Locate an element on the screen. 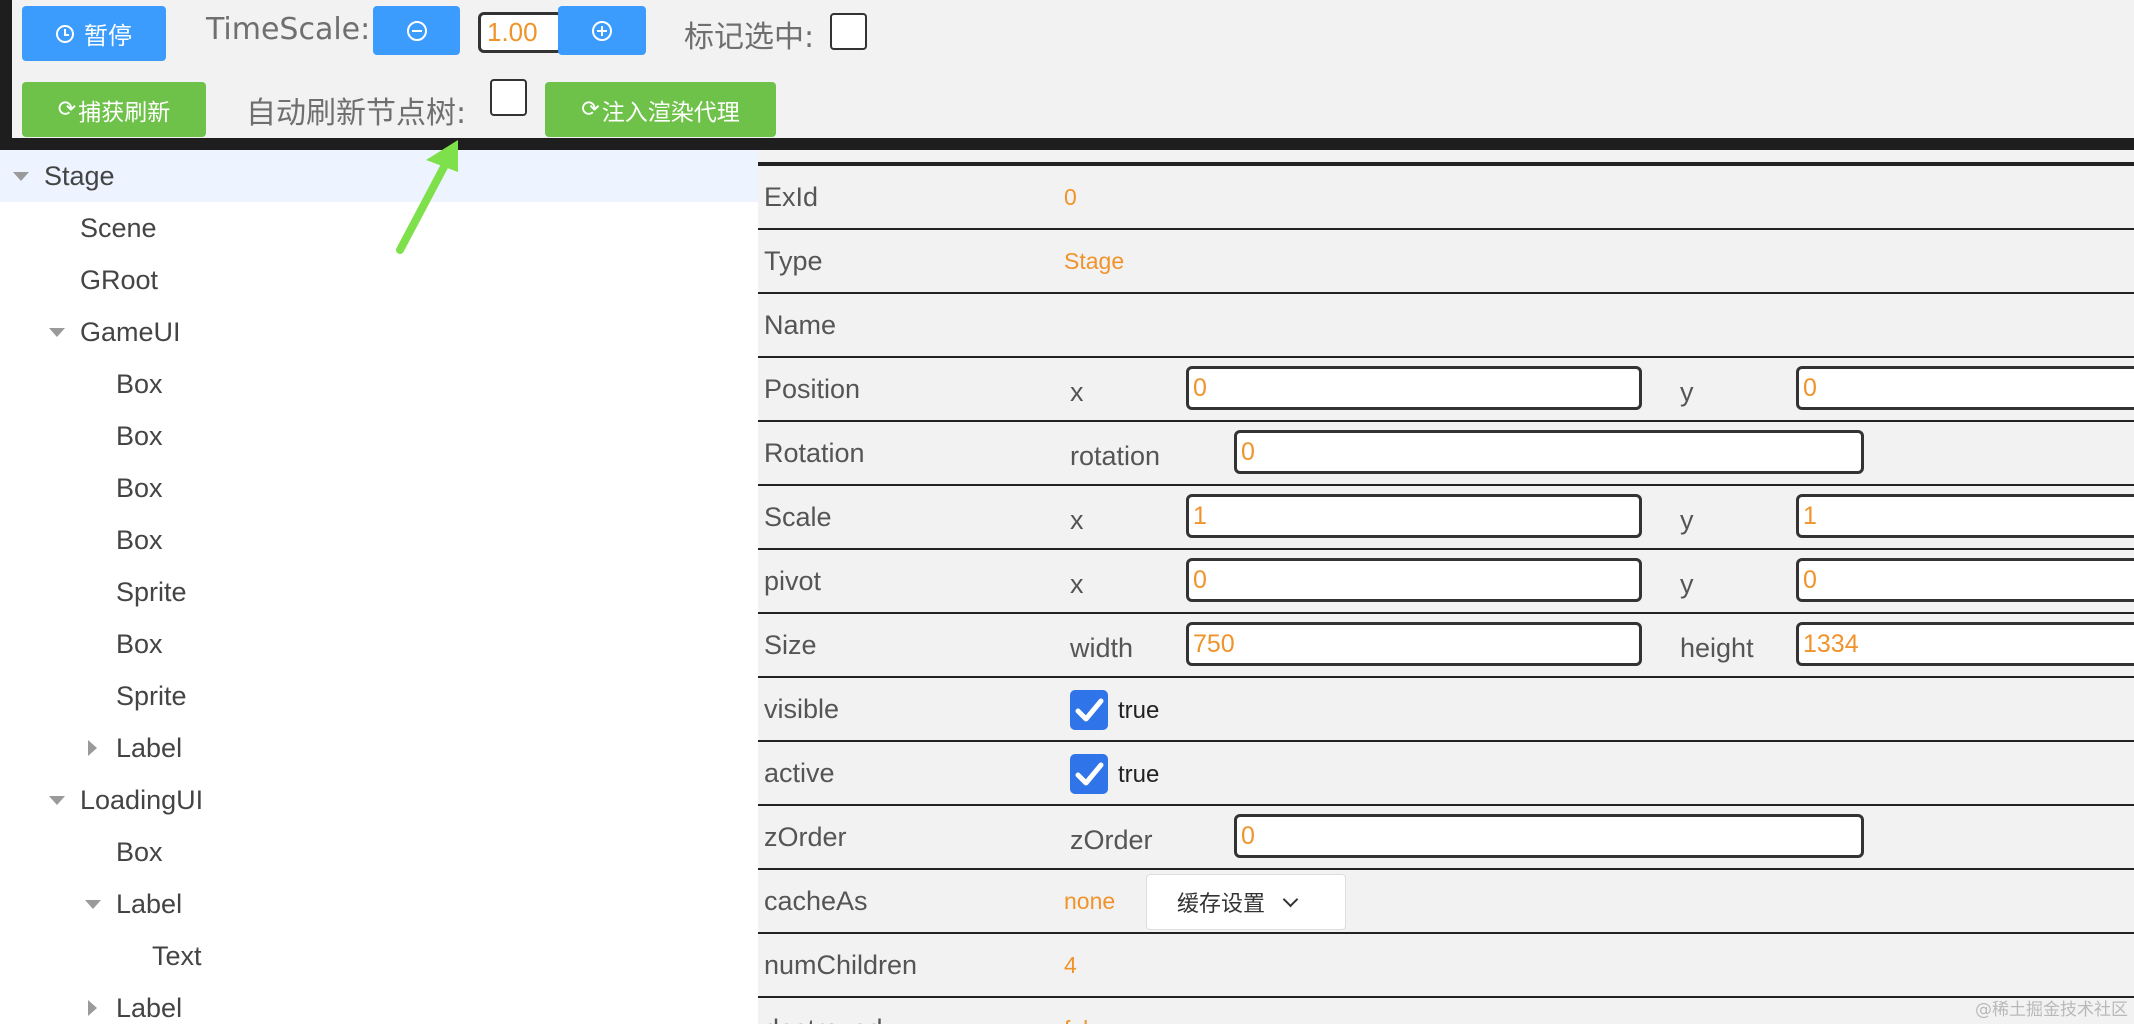 The width and height of the screenshot is (2134, 1024). timescale-decrease-button is located at coordinates (416, 30).